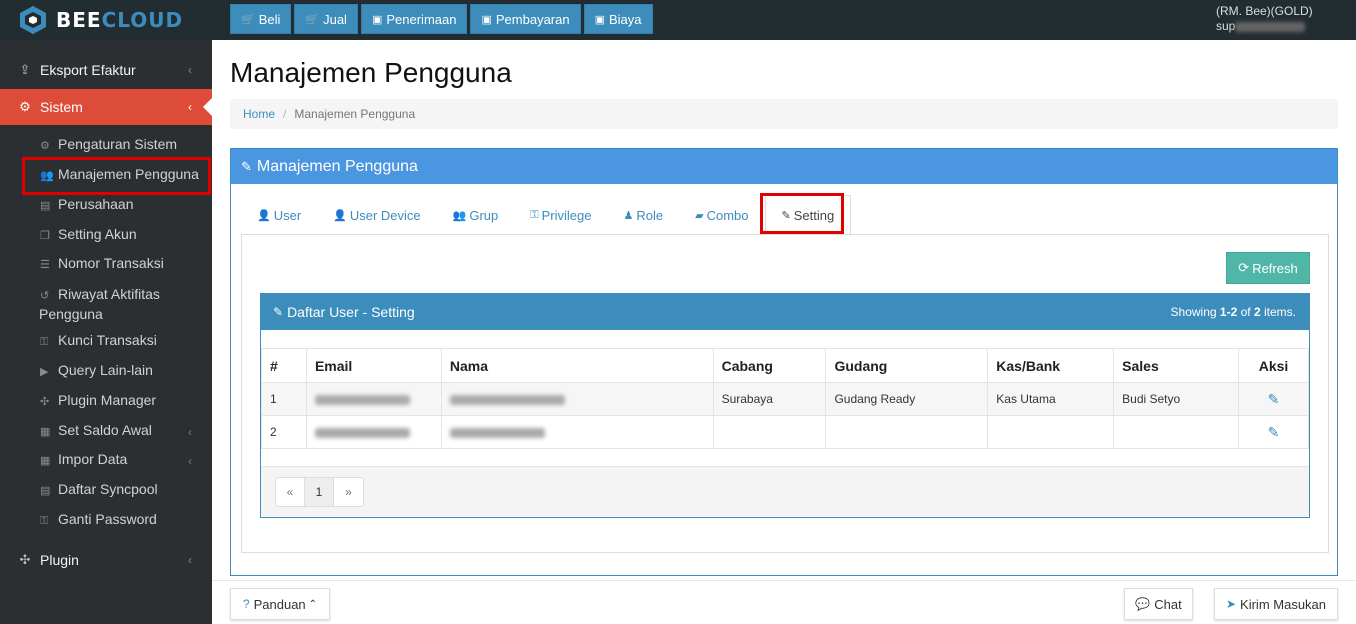 The width and height of the screenshot is (1356, 624). I want to click on sidebar-sub-setting-akun: ❐ Setting Akun, so click(106, 234).